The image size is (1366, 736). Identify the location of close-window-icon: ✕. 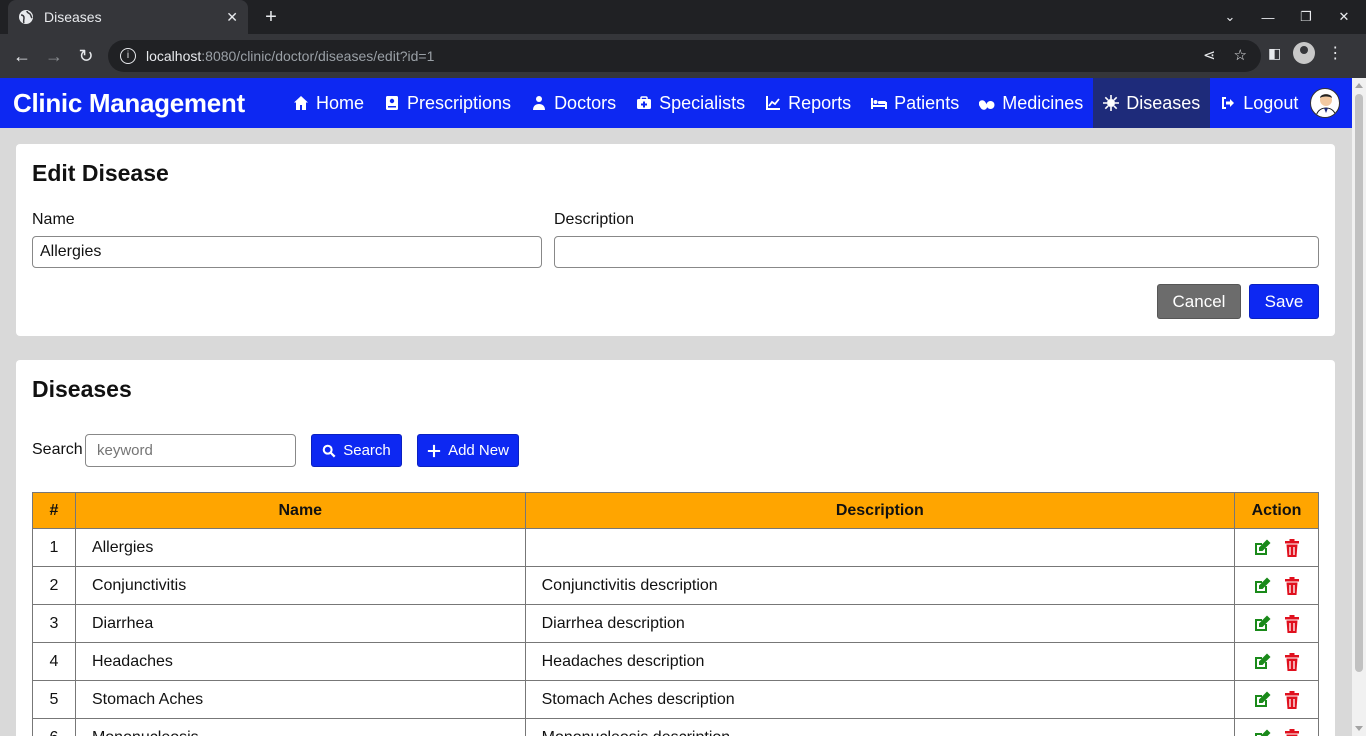
(1344, 17).